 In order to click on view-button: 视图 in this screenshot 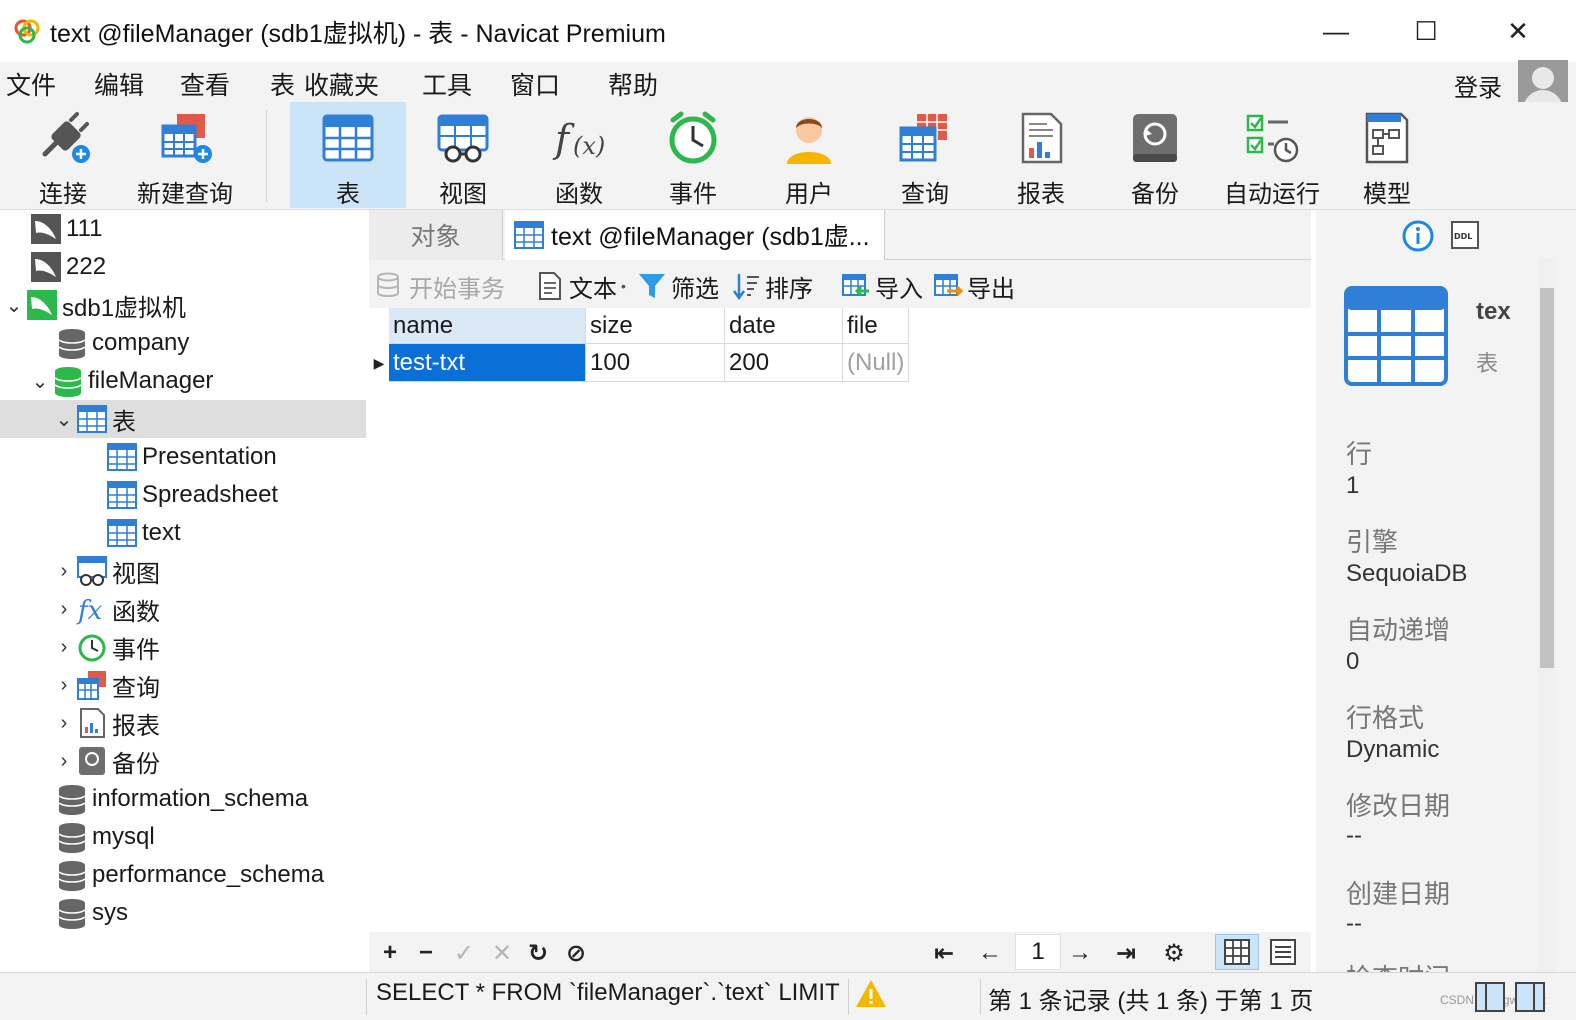, I will do `click(463, 155)`.